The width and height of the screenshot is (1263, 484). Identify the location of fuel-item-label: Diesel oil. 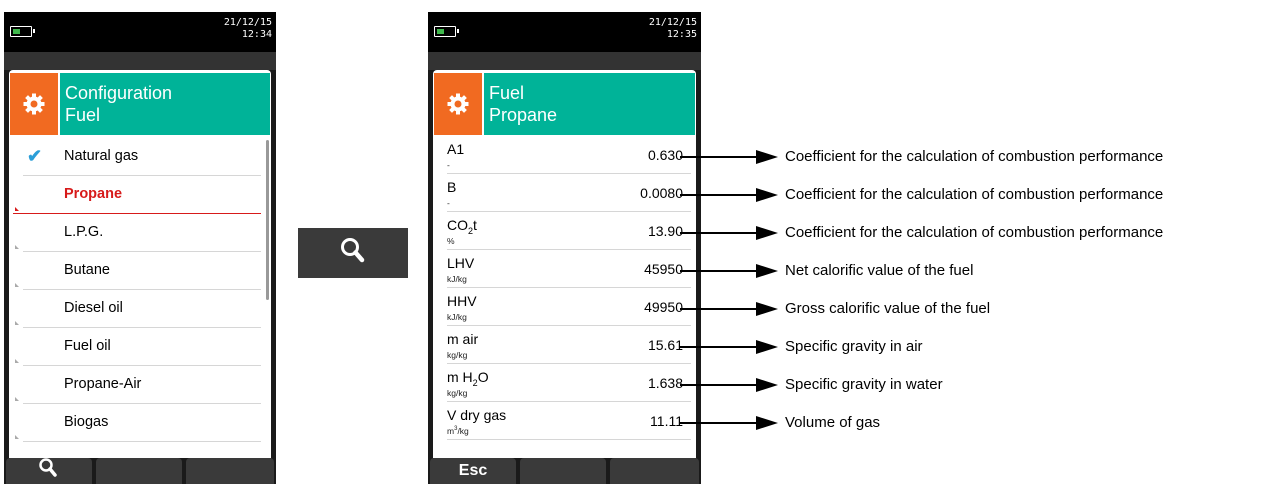
(93, 308).